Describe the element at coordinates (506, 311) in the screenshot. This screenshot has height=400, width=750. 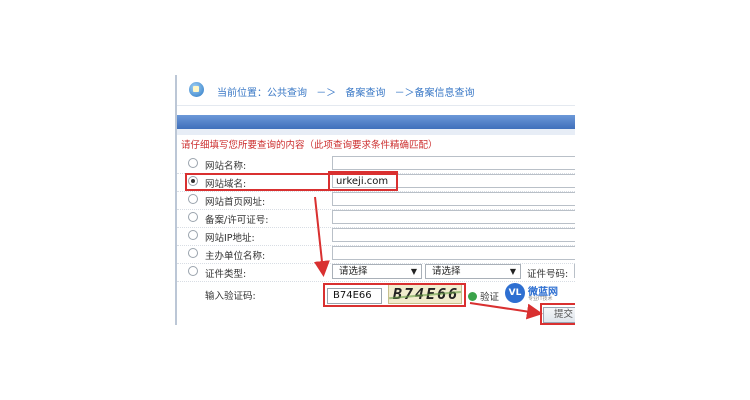
I see `arrow-to-submit` at that location.